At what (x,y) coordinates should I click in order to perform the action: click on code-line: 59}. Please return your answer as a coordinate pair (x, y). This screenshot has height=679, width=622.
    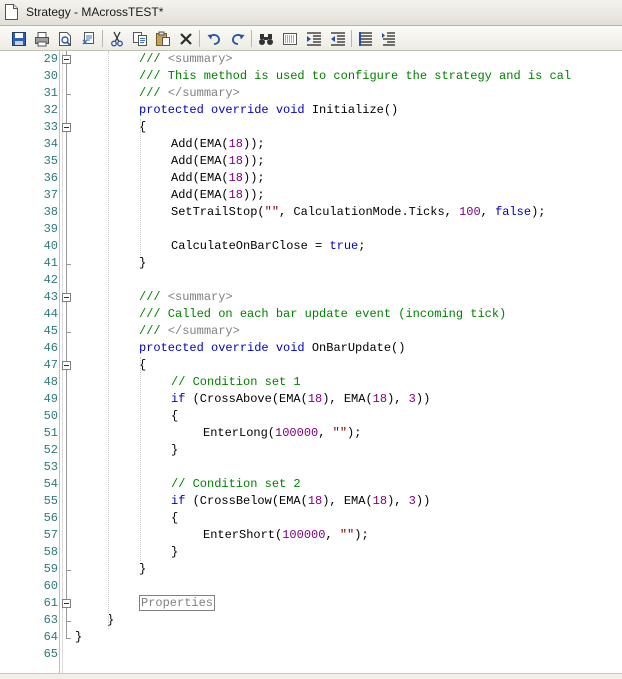
    Looking at the image, I should click on (311, 569).